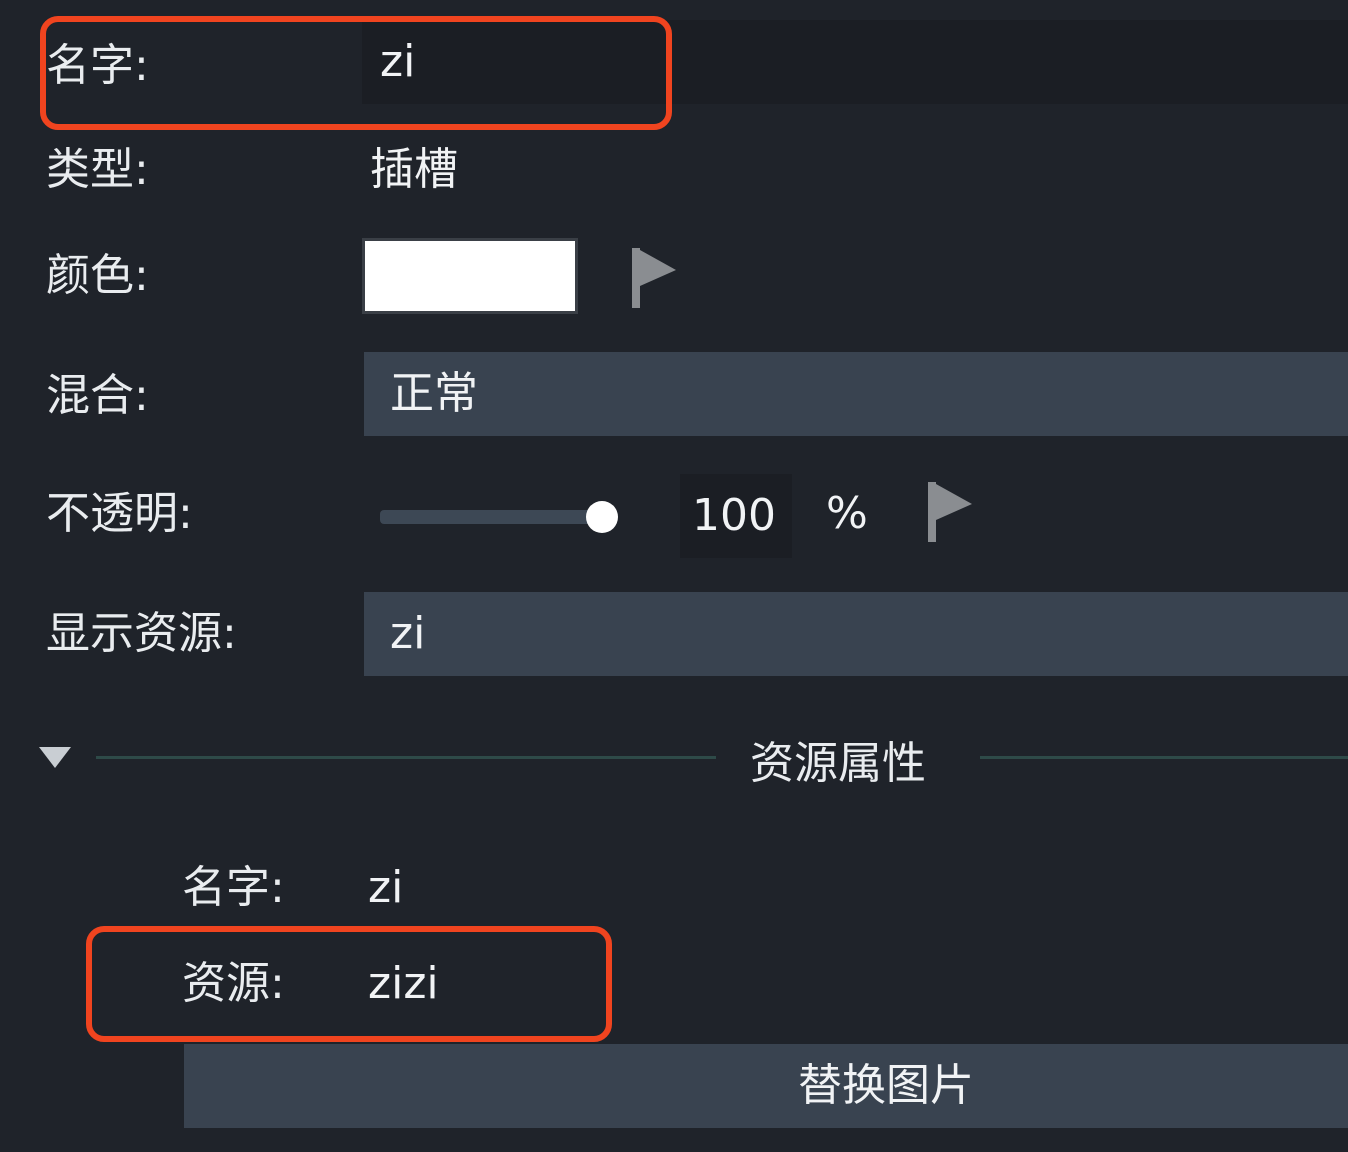 The height and width of the screenshot is (1152, 1348). Describe the element at coordinates (654, 287) in the screenshot. I see `color-flag-icon` at that location.